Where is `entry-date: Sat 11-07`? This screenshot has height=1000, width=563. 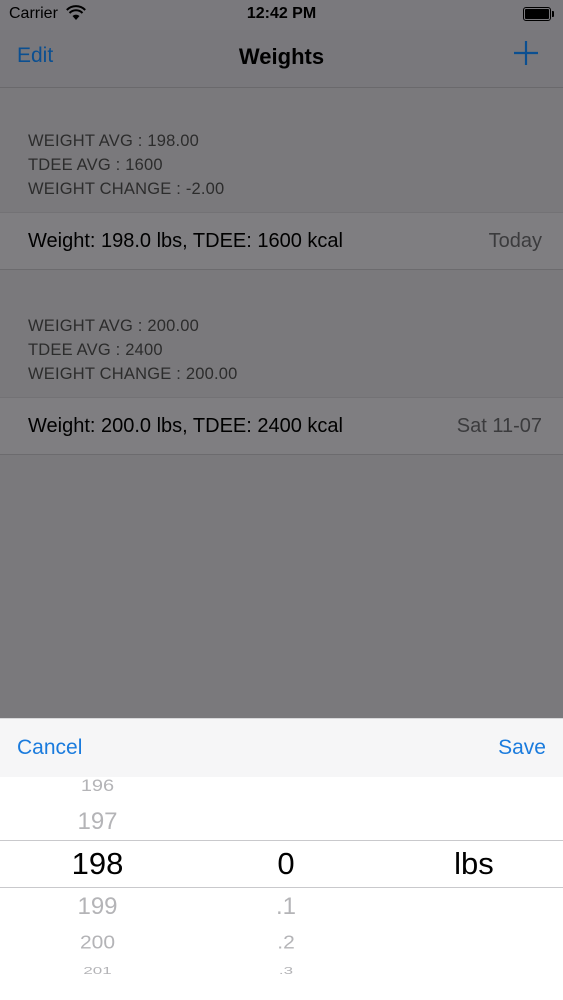
entry-date: Sat 11-07 is located at coordinates (499, 426).